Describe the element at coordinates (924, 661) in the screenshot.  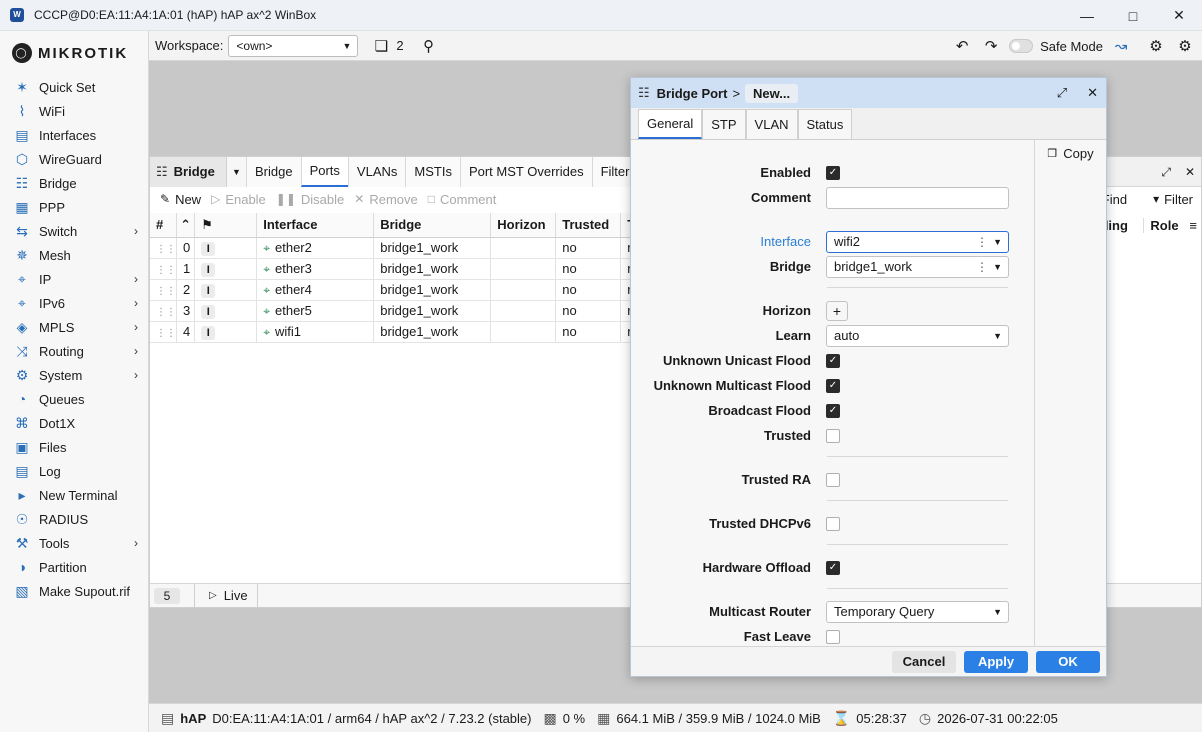
I see `cancel-button: Cancel` at that location.